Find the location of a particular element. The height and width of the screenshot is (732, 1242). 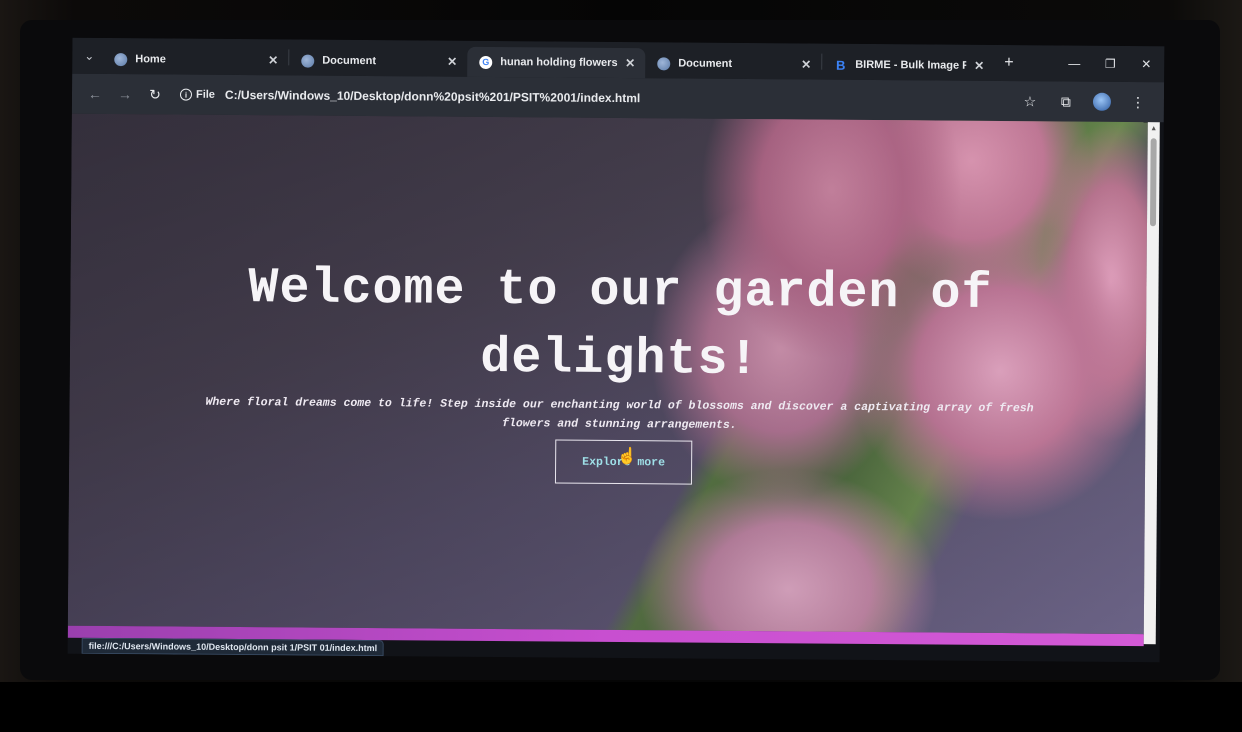

toolbar-actions: ☆ ⧉ ⋮ is located at coordinates (1084, 101).